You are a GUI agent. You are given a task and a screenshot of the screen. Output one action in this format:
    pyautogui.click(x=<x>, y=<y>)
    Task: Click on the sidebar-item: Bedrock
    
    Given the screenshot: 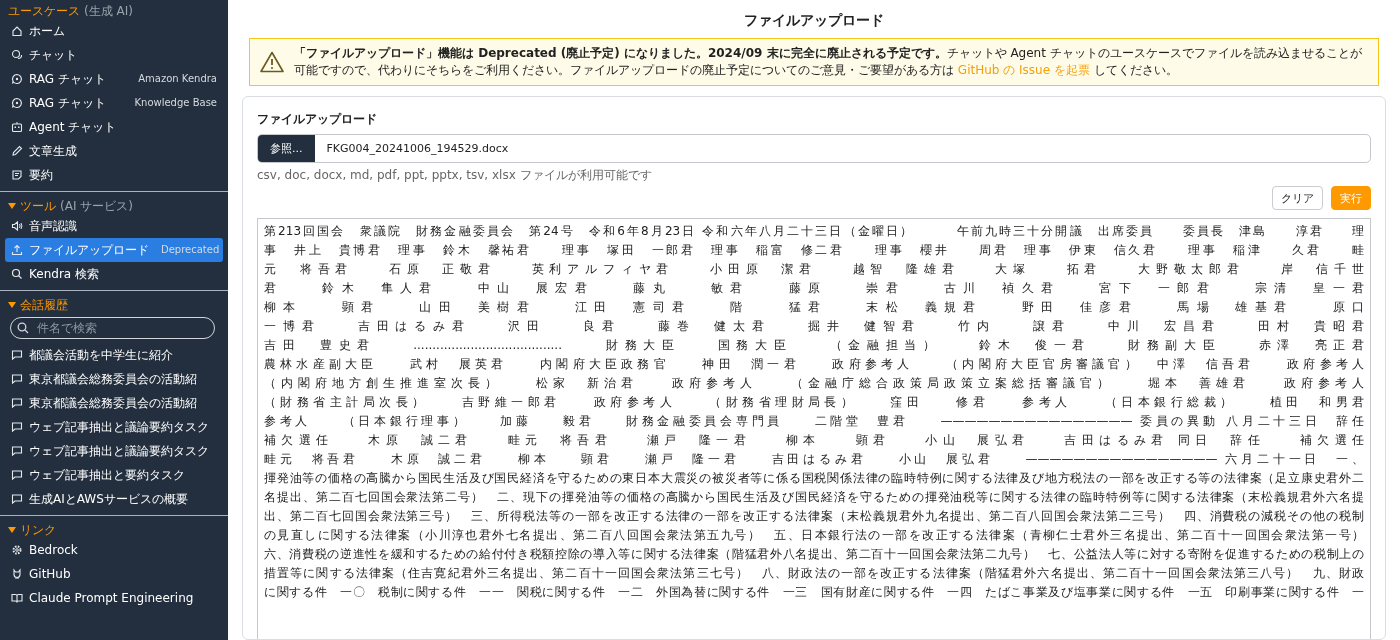 What is the action you would take?
    pyautogui.click(x=114, y=550)
    